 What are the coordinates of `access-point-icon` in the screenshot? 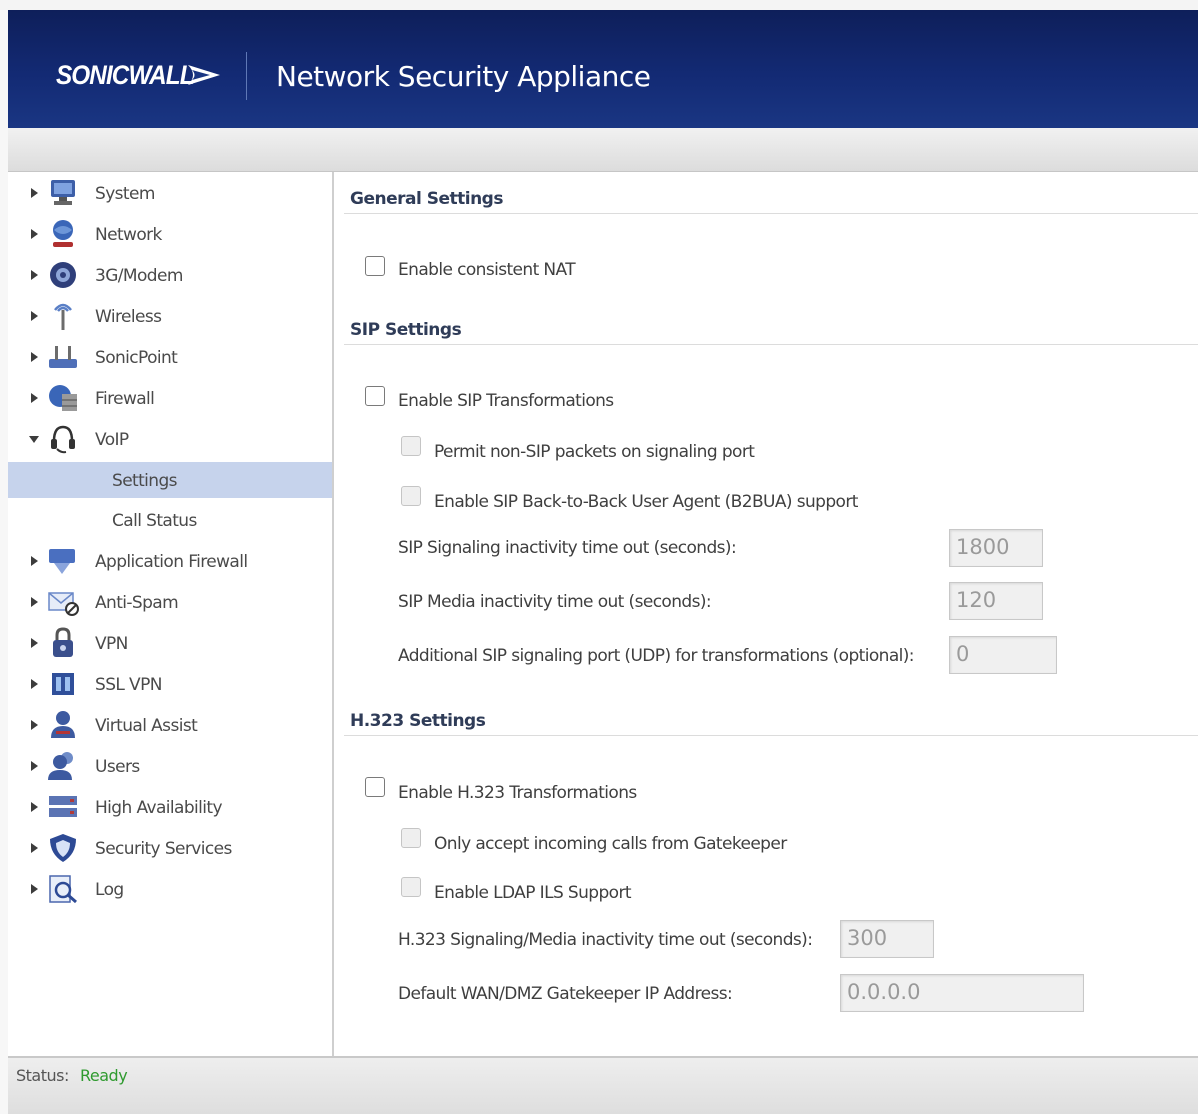 It's located at (63, 357).